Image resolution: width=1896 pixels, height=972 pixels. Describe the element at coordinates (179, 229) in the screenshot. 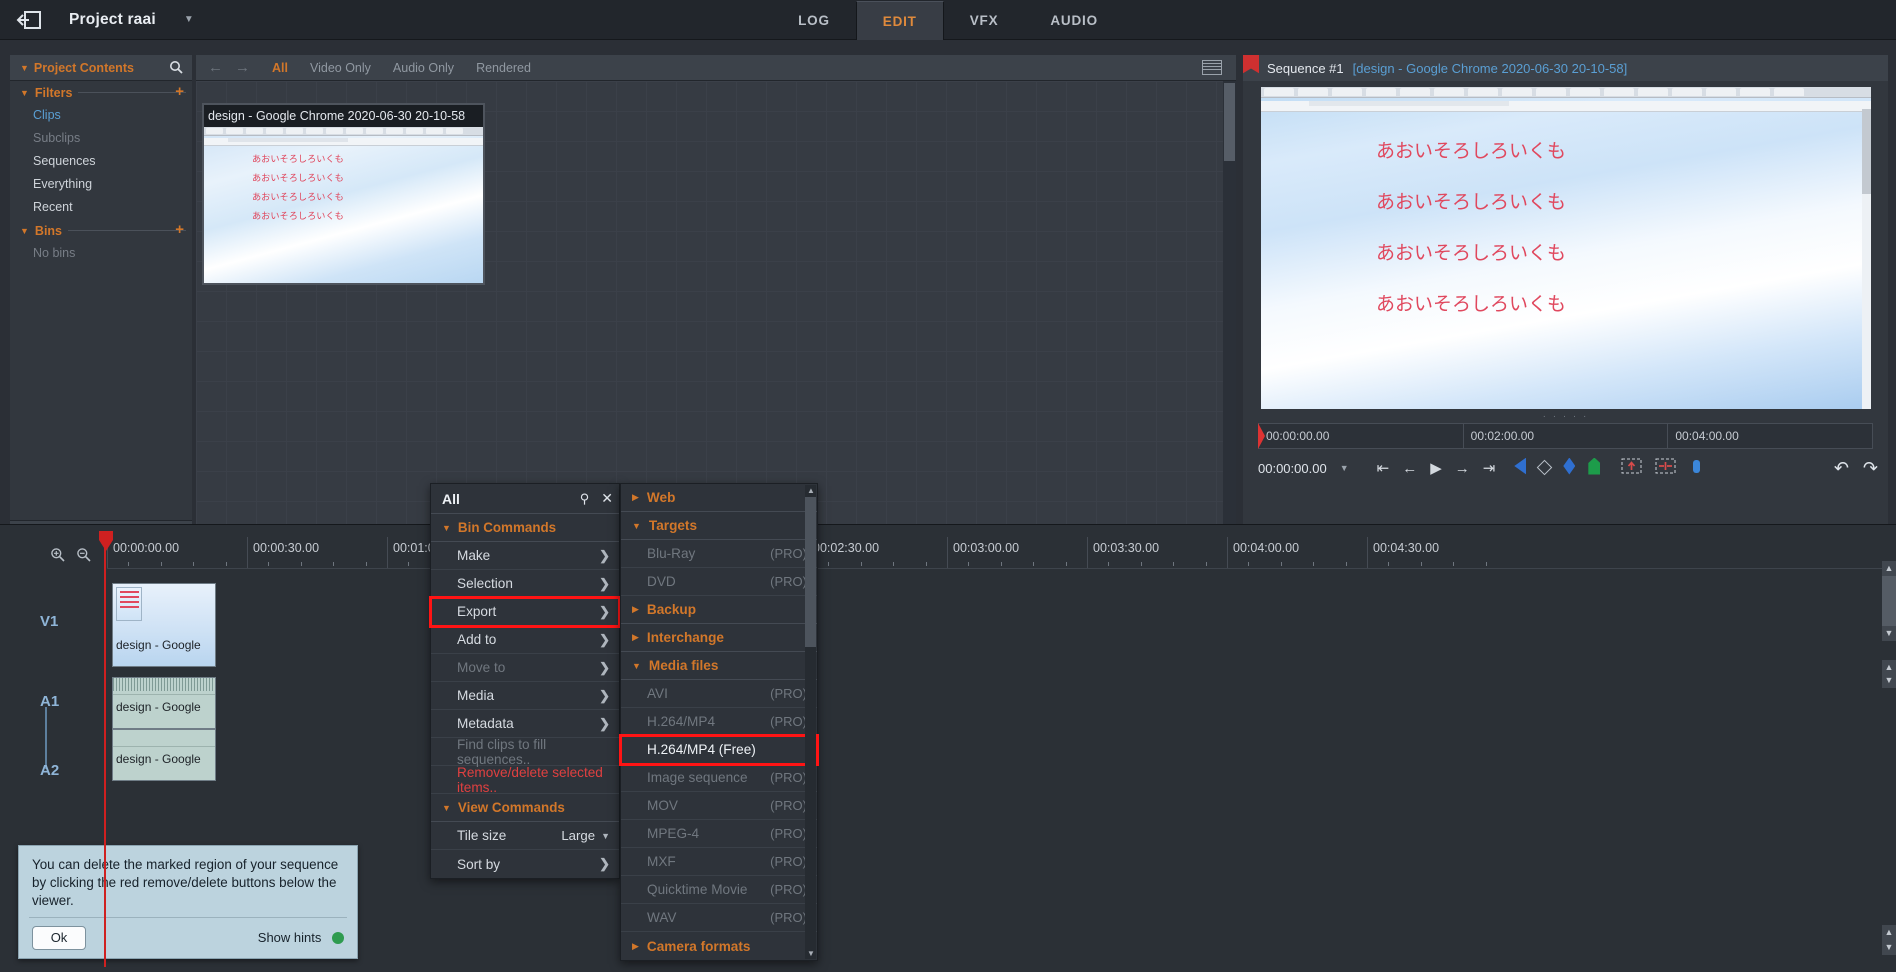

I see `add-bin-button: +` at that location.